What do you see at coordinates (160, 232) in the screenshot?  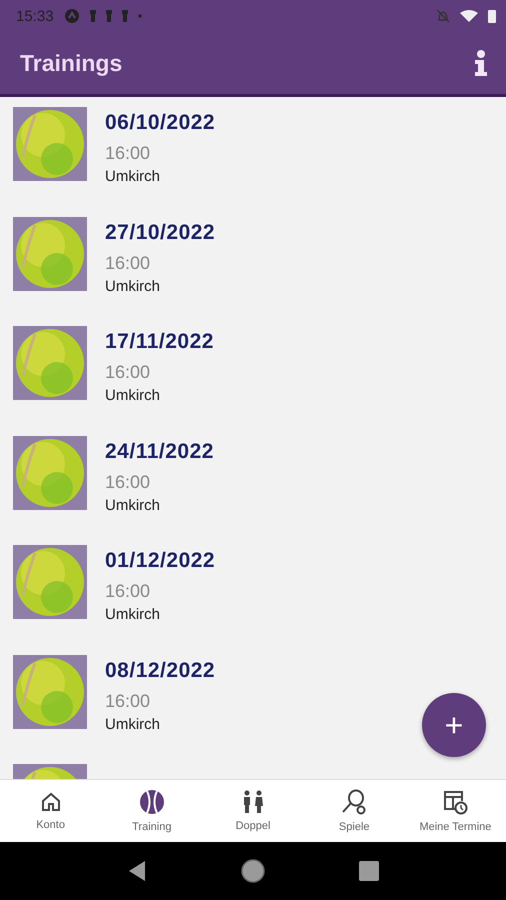 I see `training-date: 27/10/2022` at bounding box center [160, 232].